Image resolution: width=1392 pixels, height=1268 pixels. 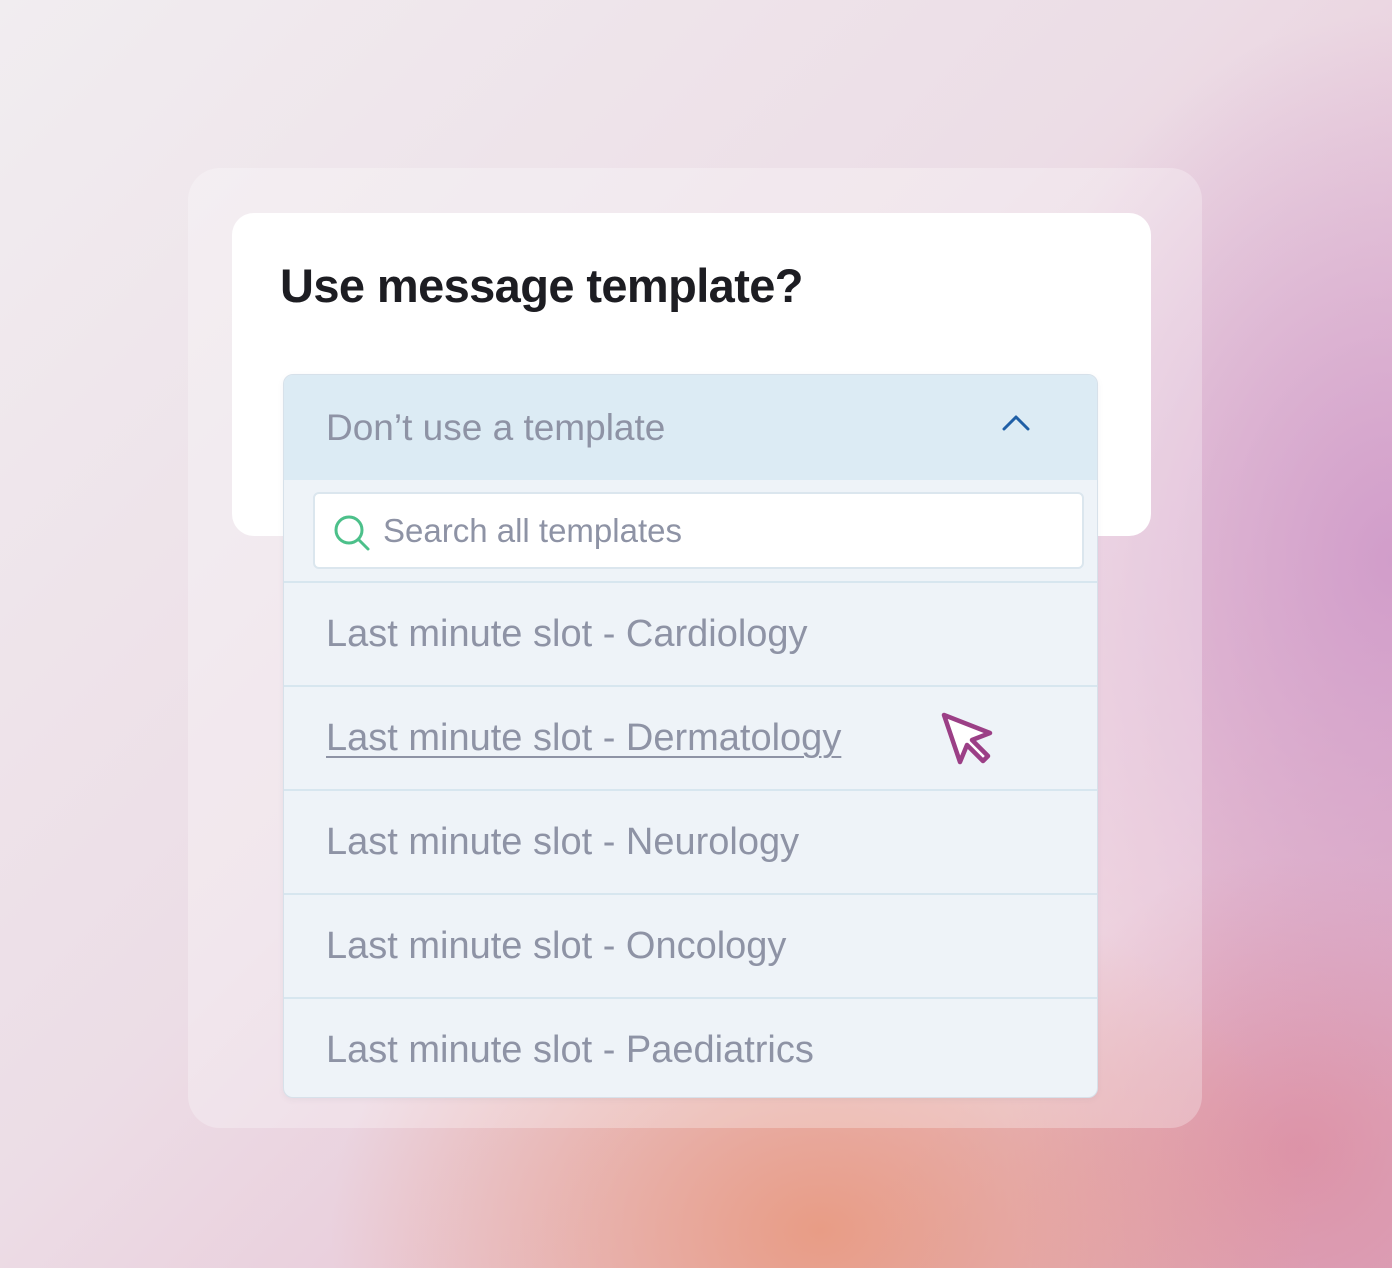 I want to click on option-label: Last minute slot - Dermatology, so click(x=584, y=738).